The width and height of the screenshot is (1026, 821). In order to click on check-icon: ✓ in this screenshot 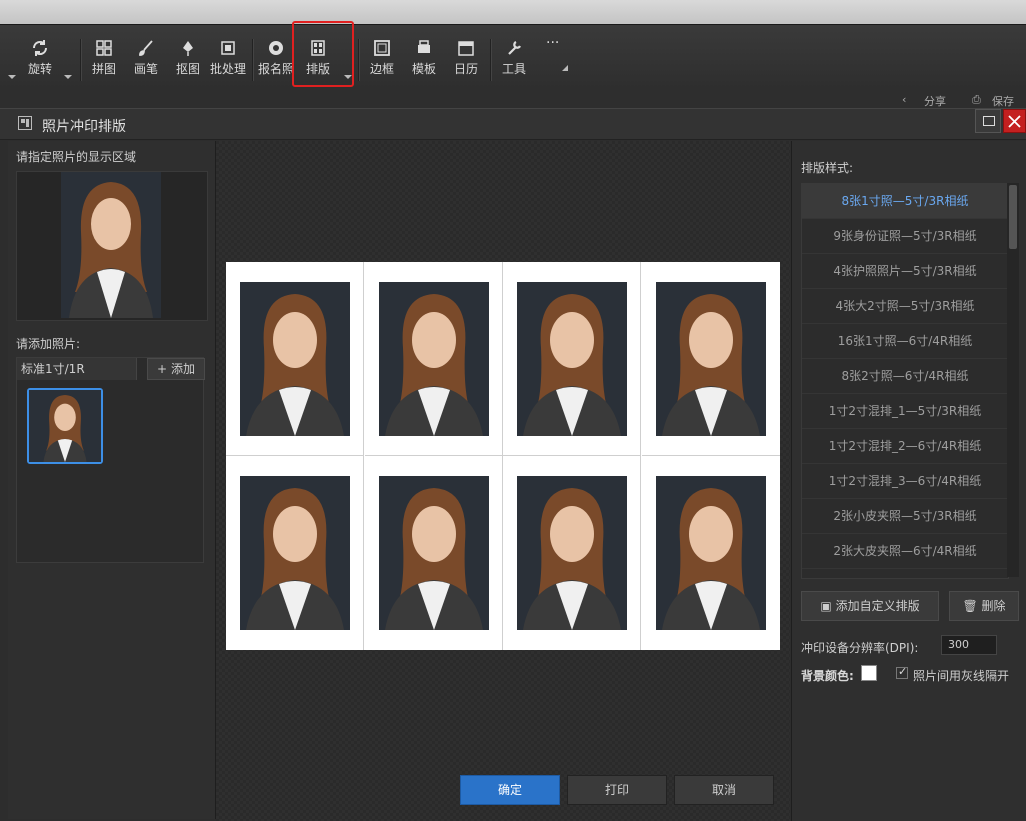, I will do `click(903, 671)`.